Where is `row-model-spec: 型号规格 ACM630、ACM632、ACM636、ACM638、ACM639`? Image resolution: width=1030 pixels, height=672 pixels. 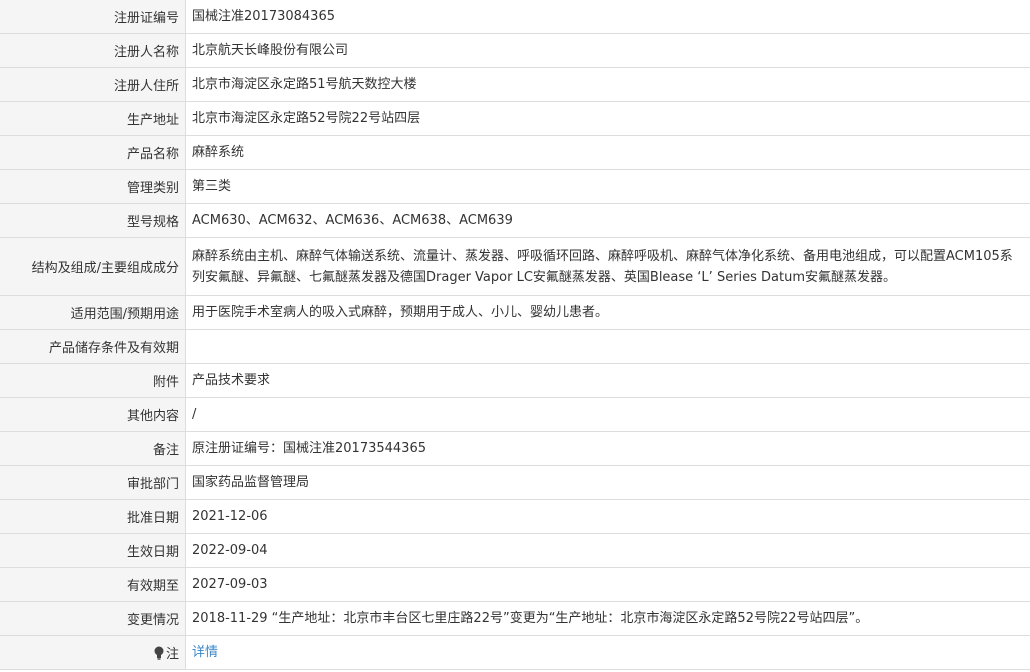 row-model-spec: 型号规格 ACM630、ACM632、ACM636、ACM638、ACM639 is located at coordinates (515, 220).